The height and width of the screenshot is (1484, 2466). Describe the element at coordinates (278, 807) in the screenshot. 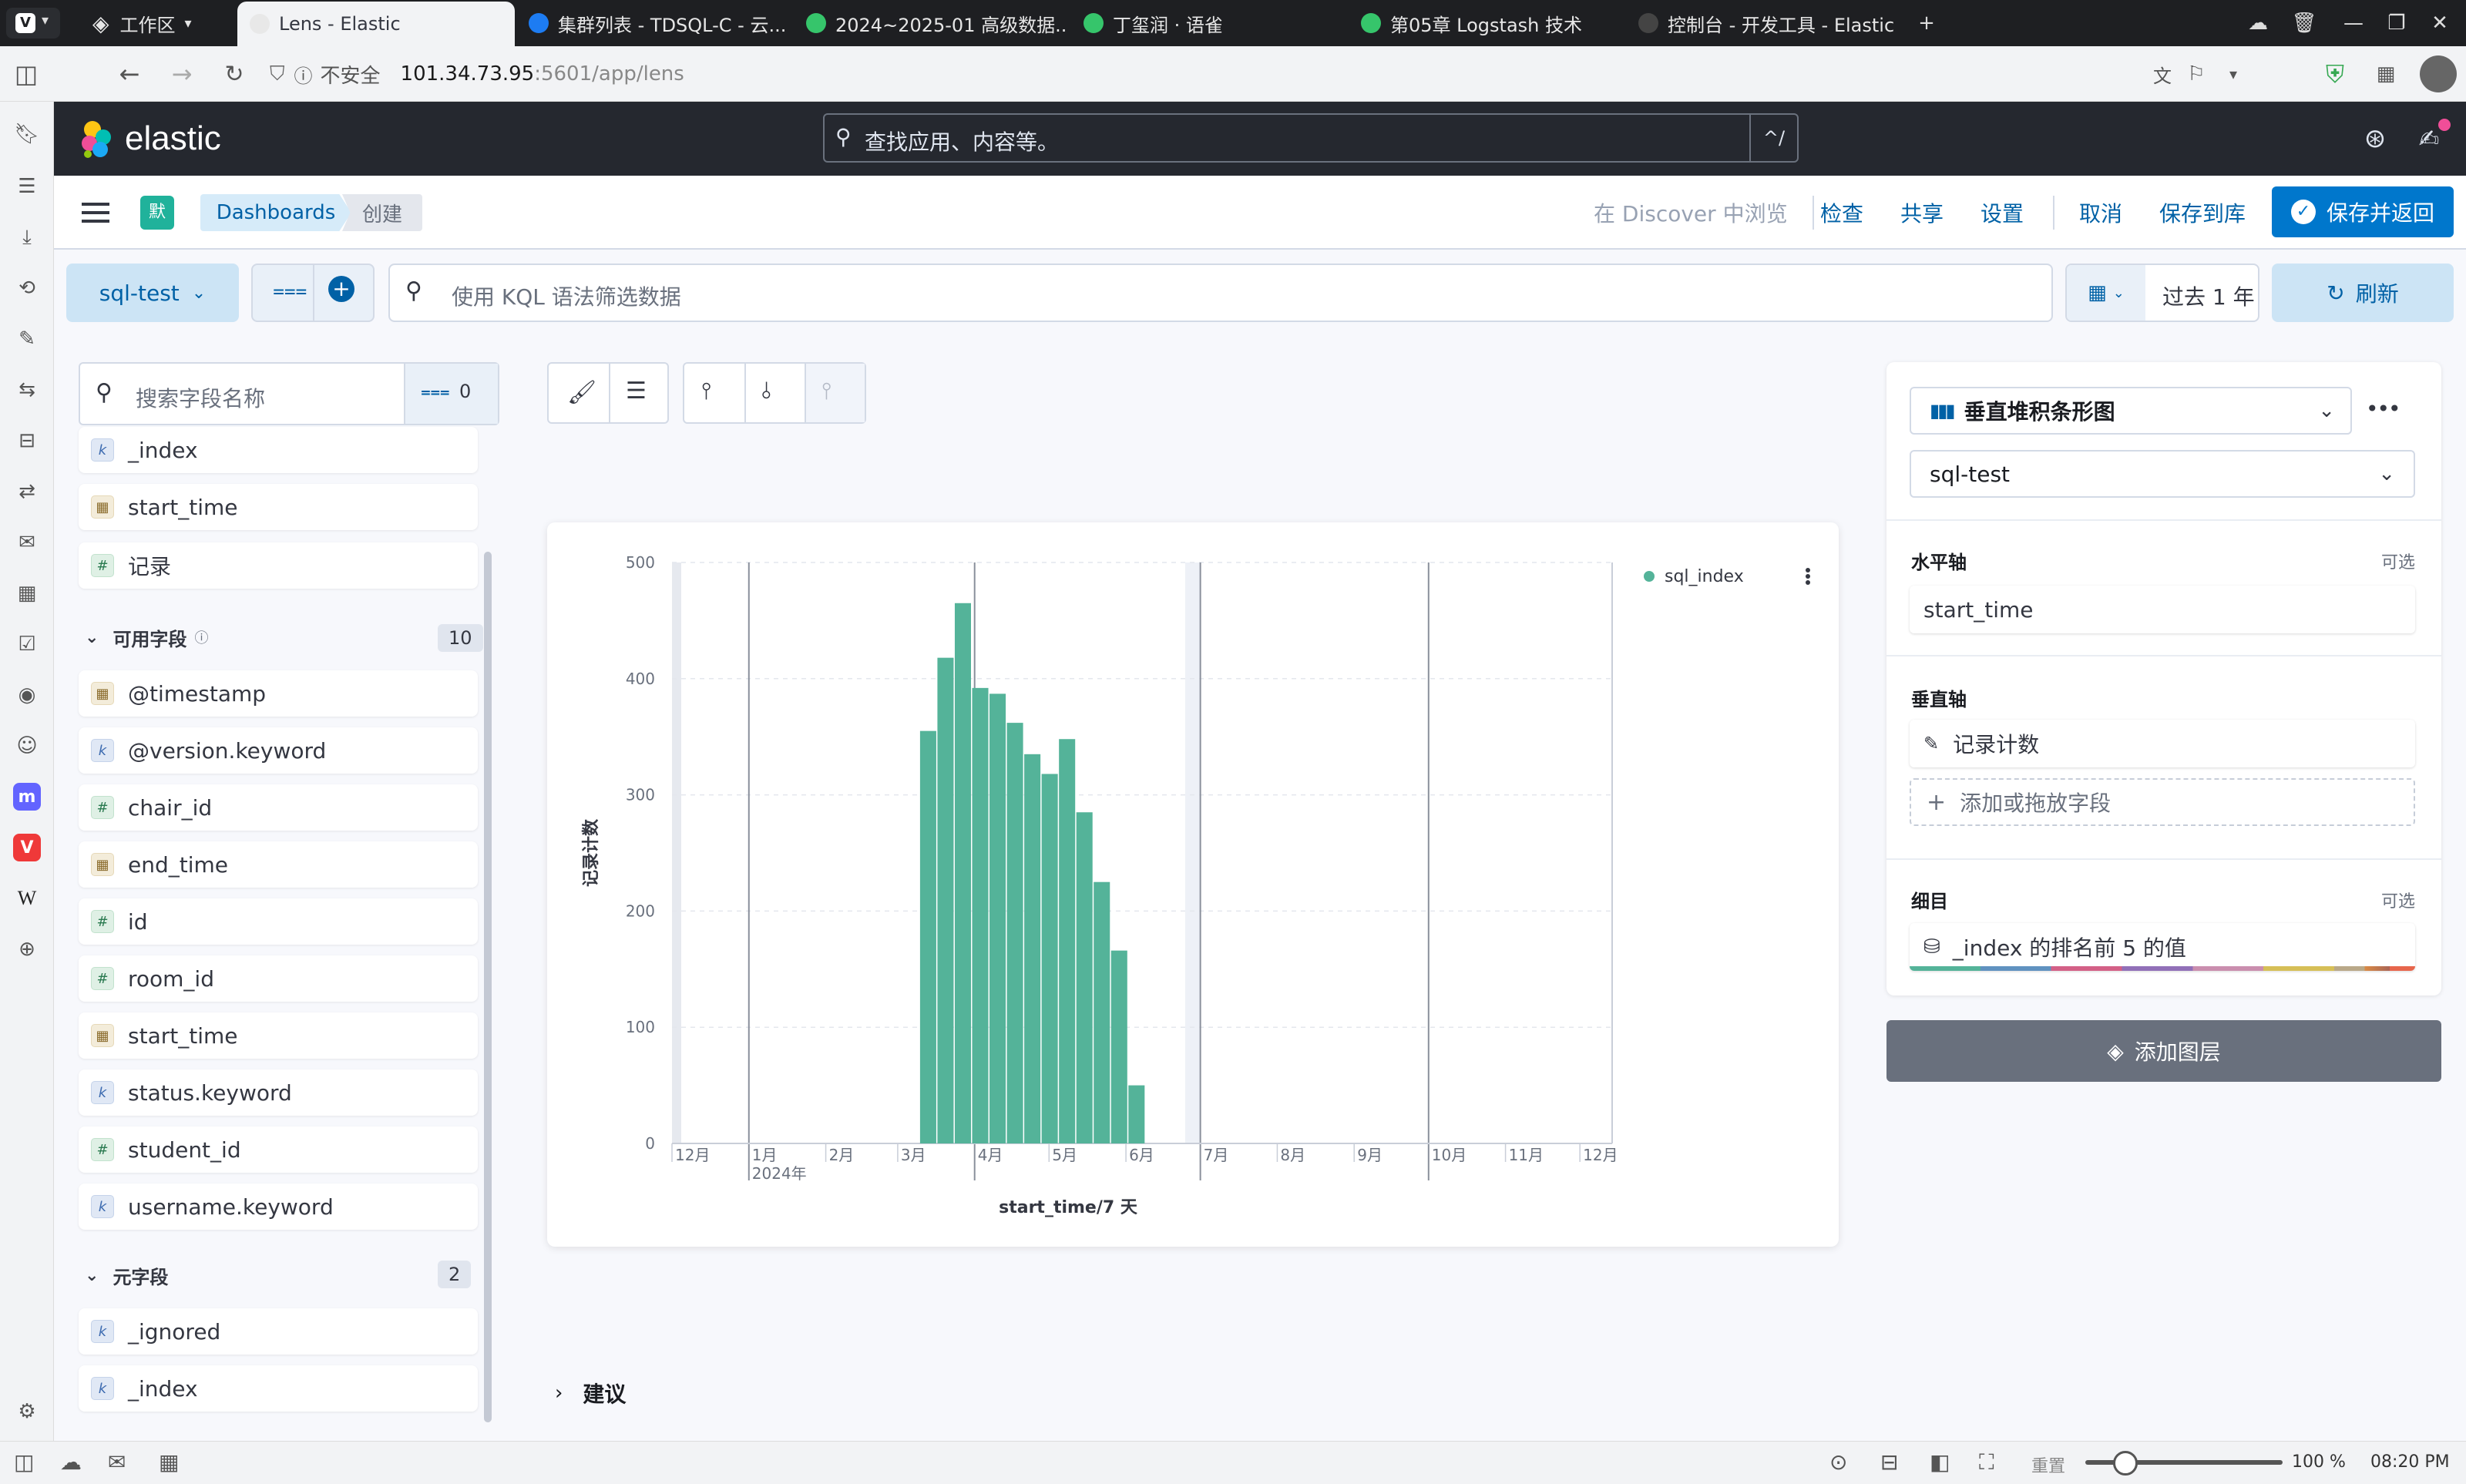

I see `field-item: # chair_id` at that location.